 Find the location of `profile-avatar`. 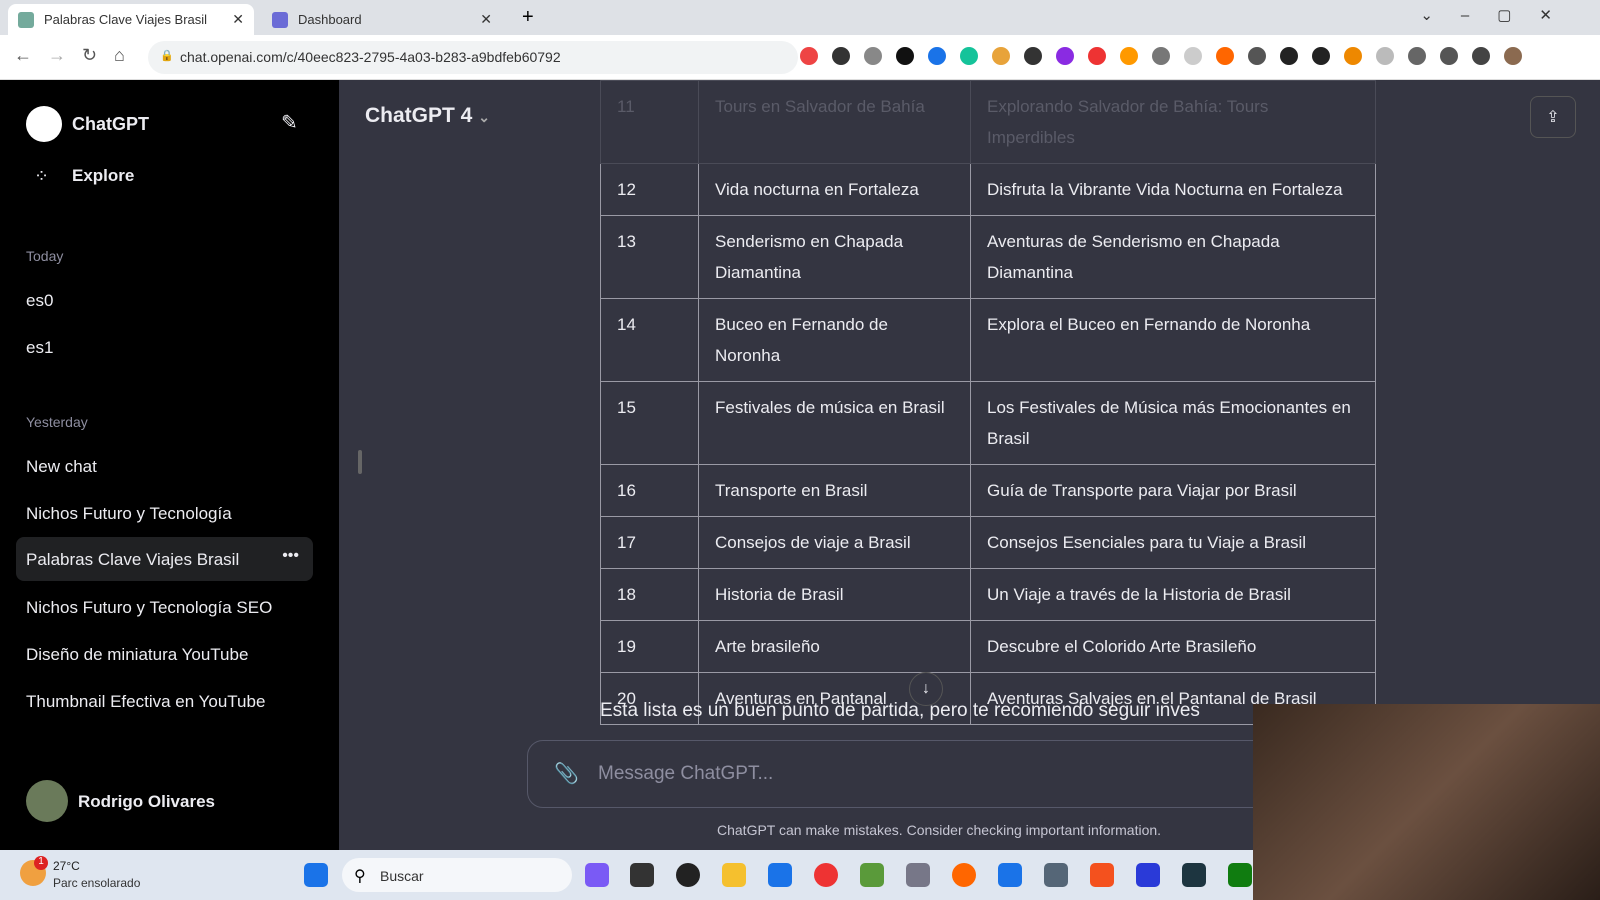

profile-avatar is located at coordinates (1513, 56).